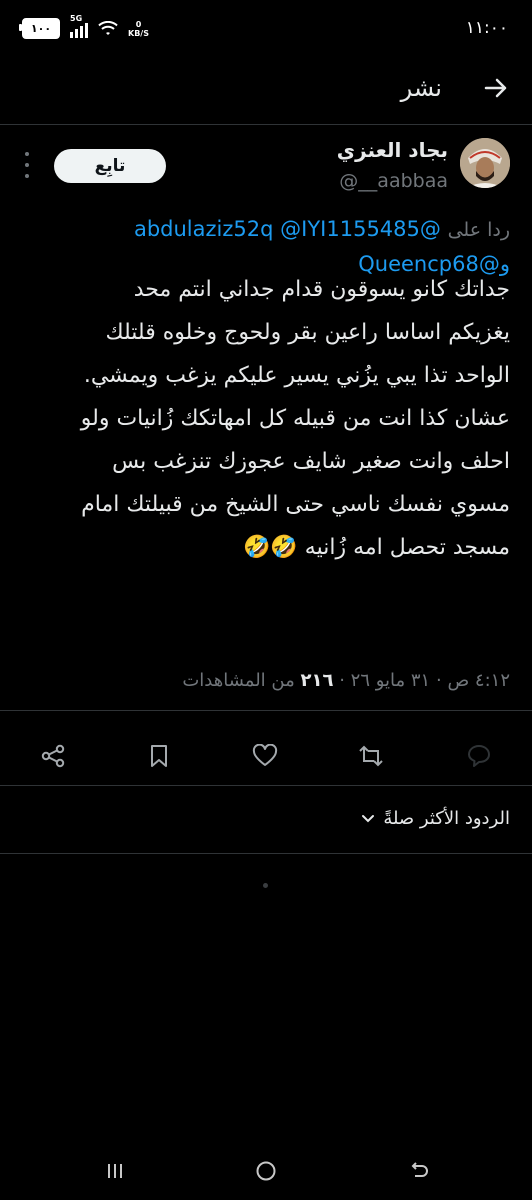  I want to click on status-bar: ١٠٠ 5G 0 KB/S ١١:٠٠, so click(266, 30).